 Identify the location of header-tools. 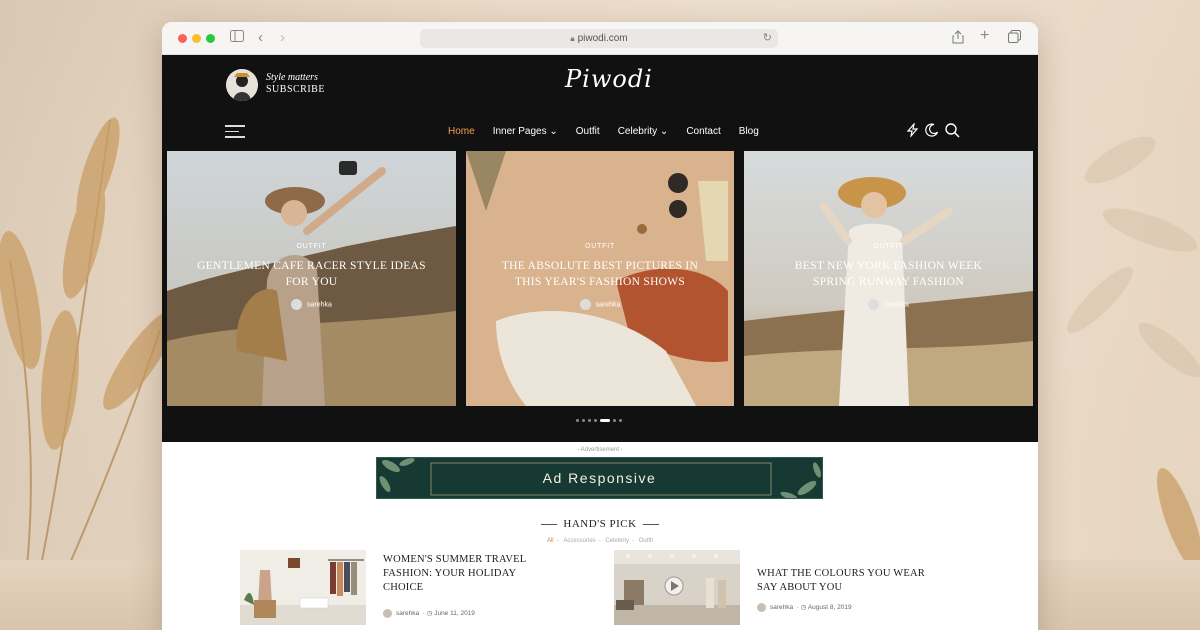
(933, 131).